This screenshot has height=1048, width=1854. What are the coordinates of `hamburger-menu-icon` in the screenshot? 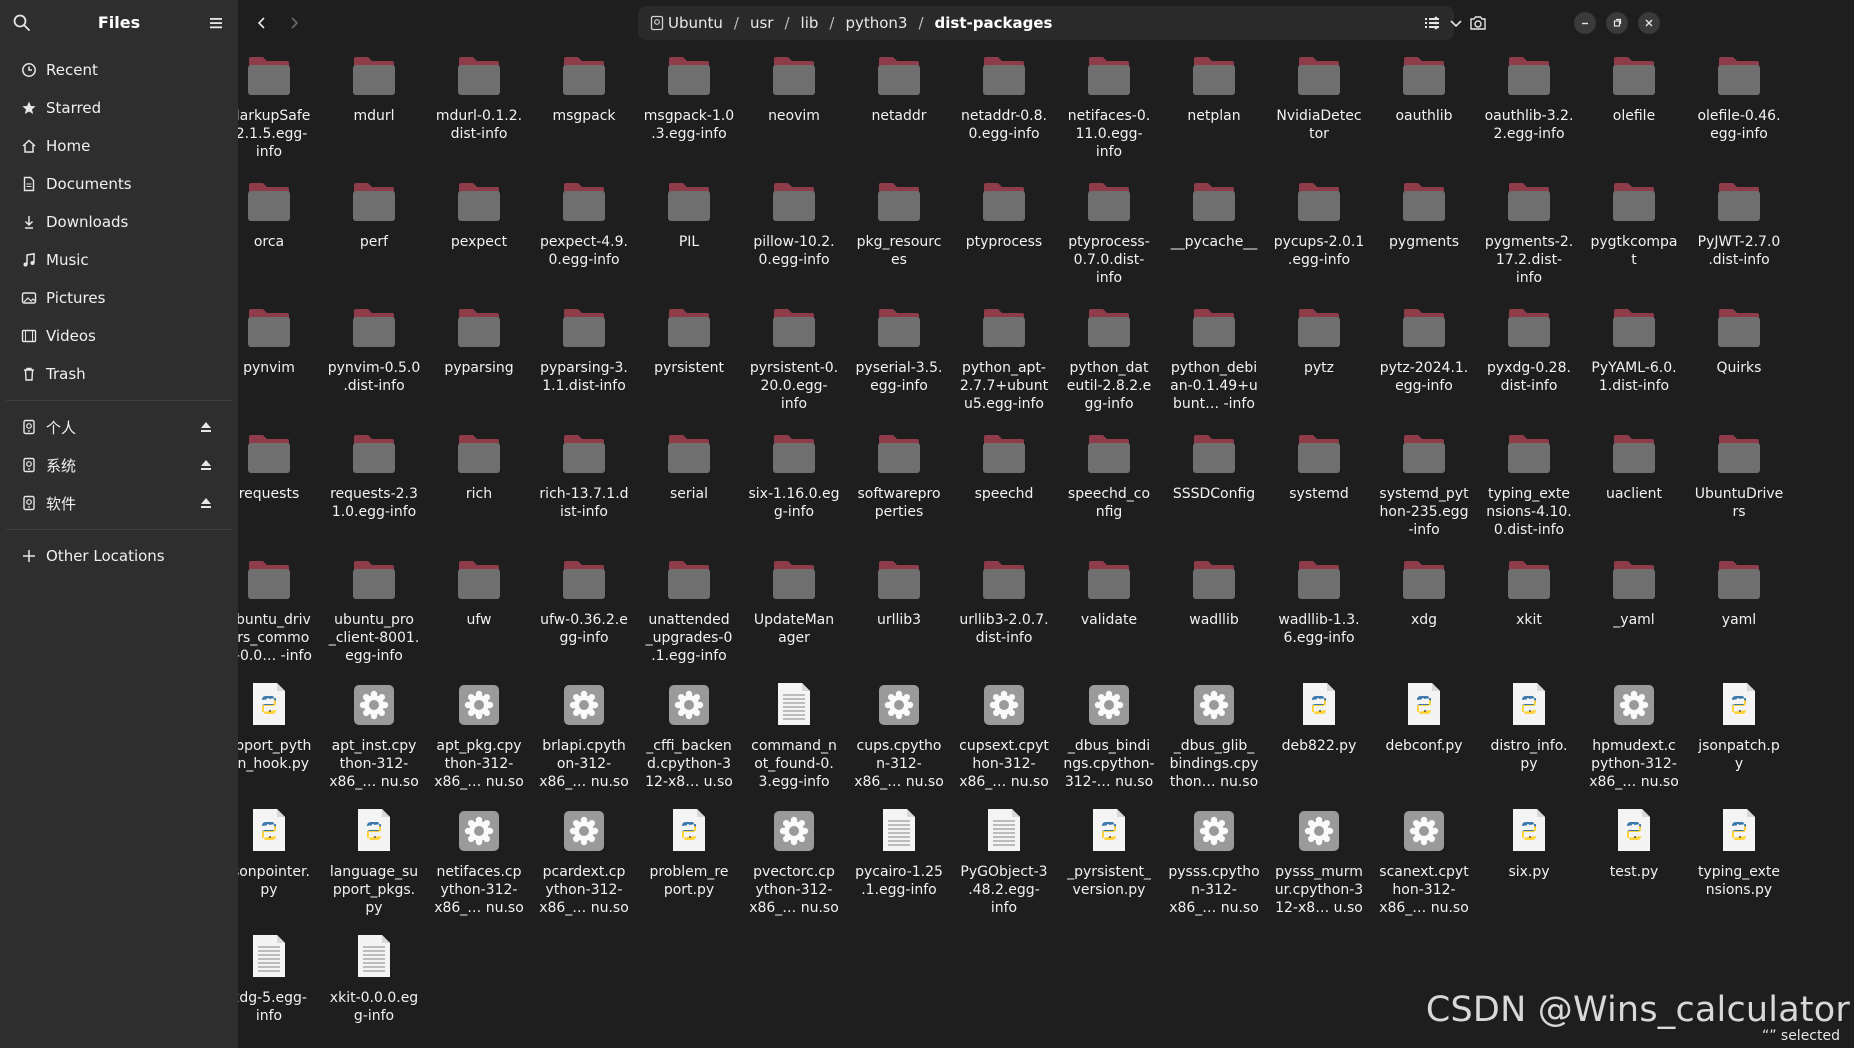 It's located at (216, 23).